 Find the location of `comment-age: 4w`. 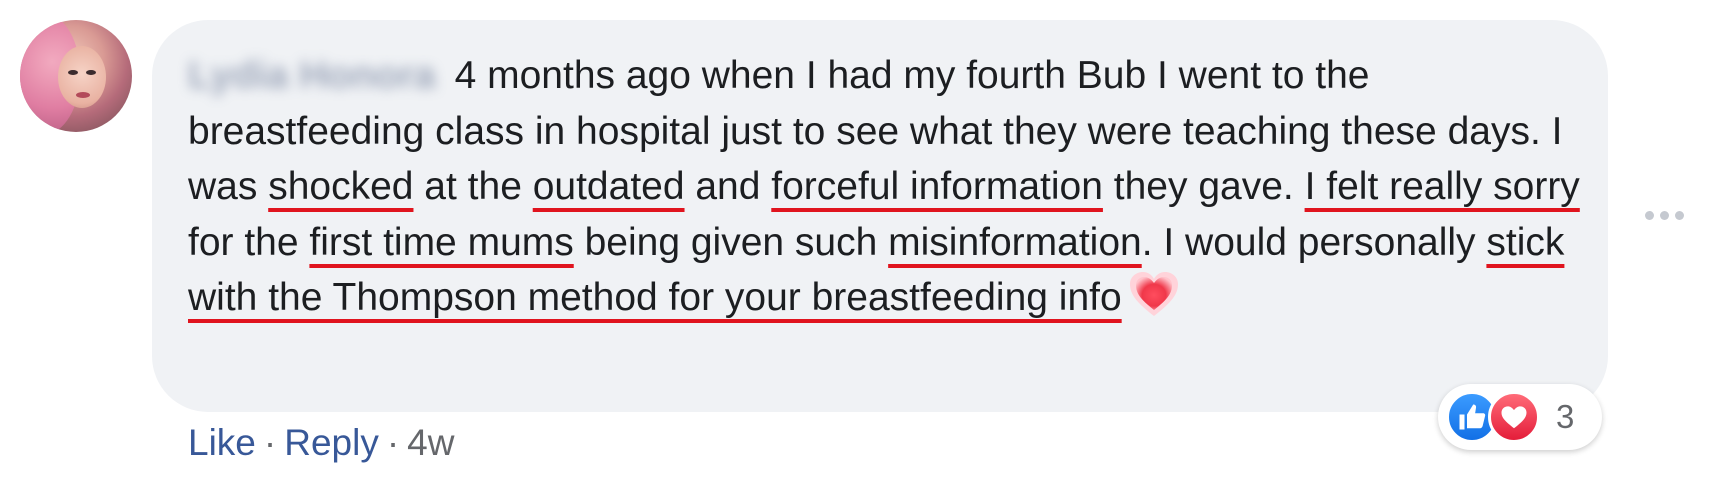

comment-age: 4w is located at coordinates (430, 442).